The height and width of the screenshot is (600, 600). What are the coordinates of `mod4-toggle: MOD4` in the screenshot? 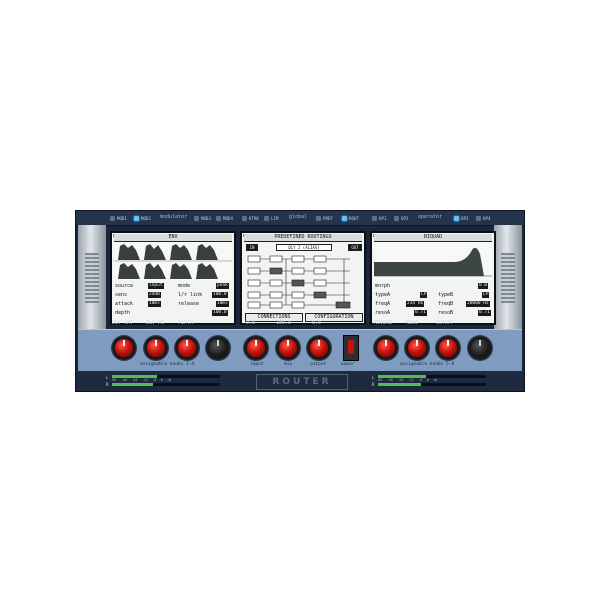 It's located at (224, 218).